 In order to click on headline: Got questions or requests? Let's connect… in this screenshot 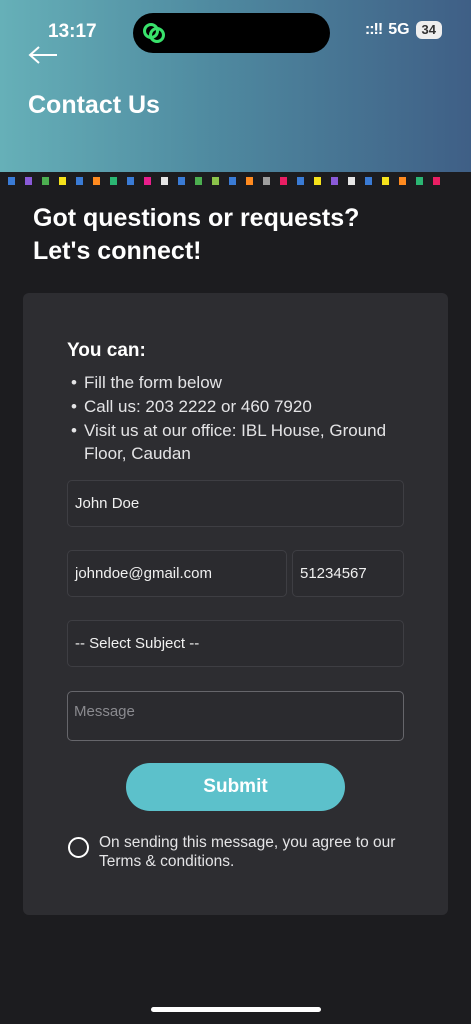, I will do `click(196, 235)`.